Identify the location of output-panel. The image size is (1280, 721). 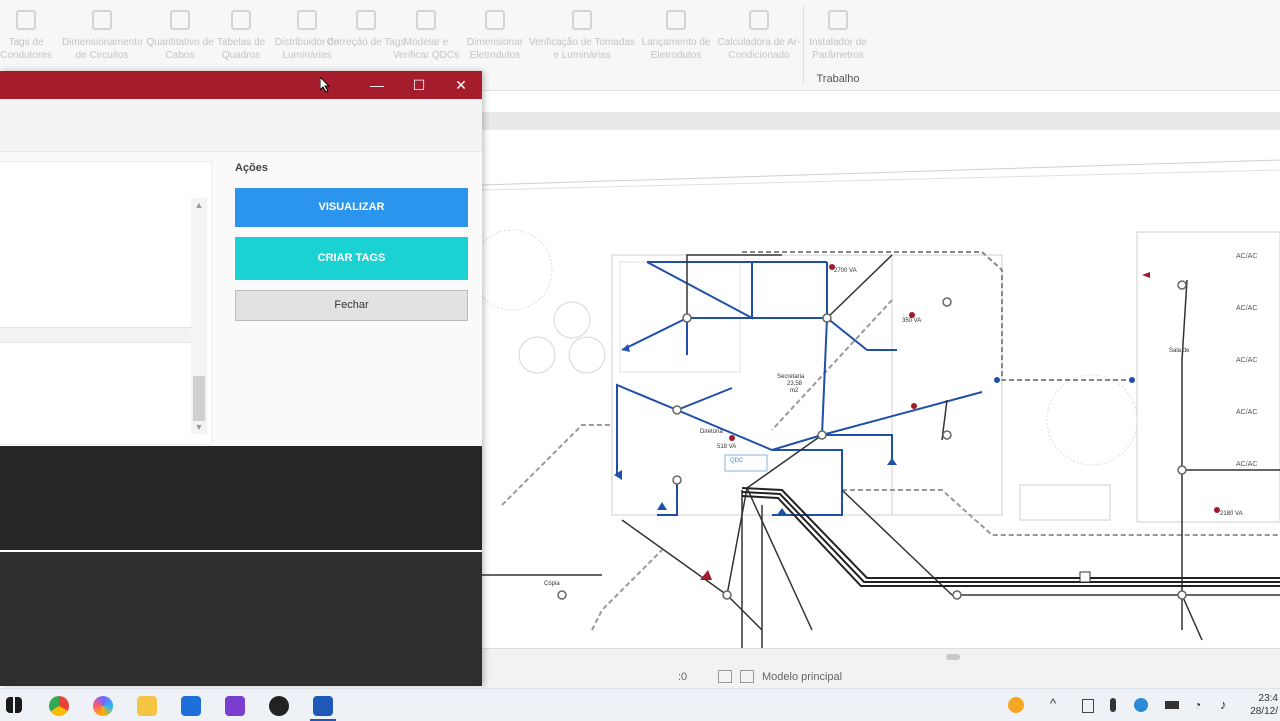
(241, 498).